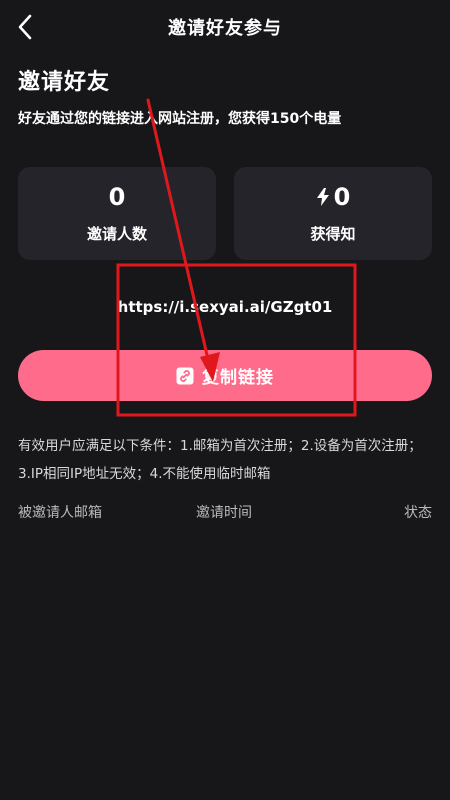 The height and width of the screenshot is (800, 450). What do you see at coordinates (185, 375) in the screenshot?
I see `link-icon` at bounding box center [185, 375].